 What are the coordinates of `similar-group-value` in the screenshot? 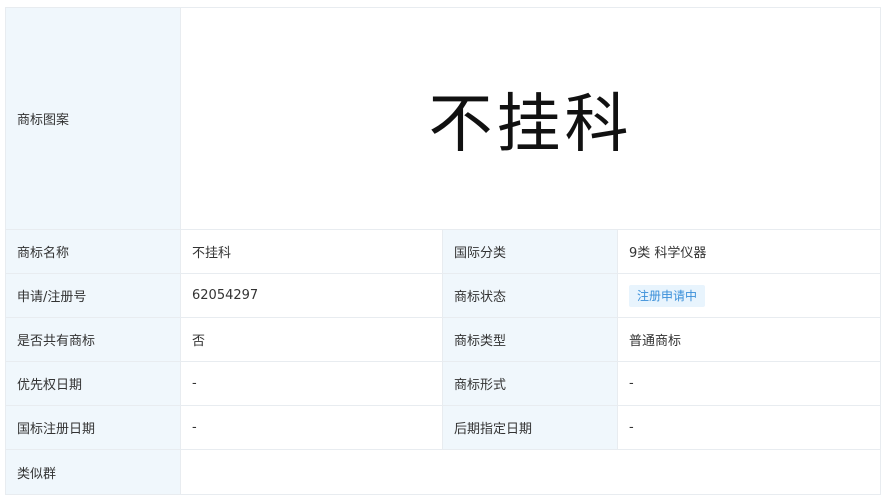 It's located at (530, 472).